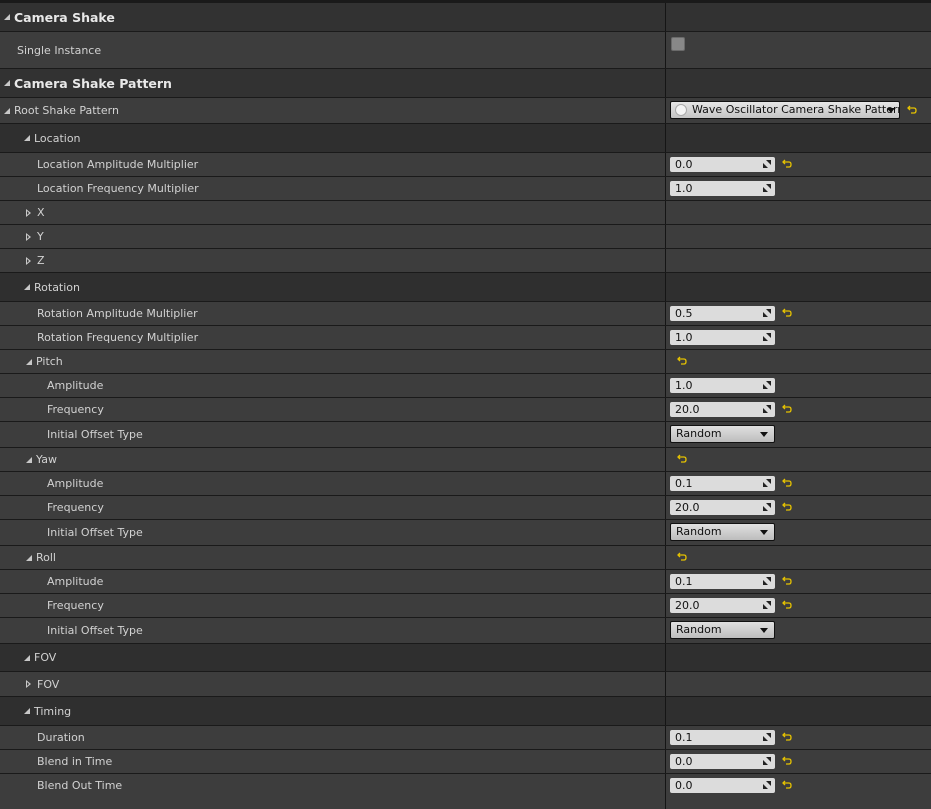  Describe the element at coordinates (118, 188) in the screenshot. I see `property-label: Location Frequency Multiplier` at that location.